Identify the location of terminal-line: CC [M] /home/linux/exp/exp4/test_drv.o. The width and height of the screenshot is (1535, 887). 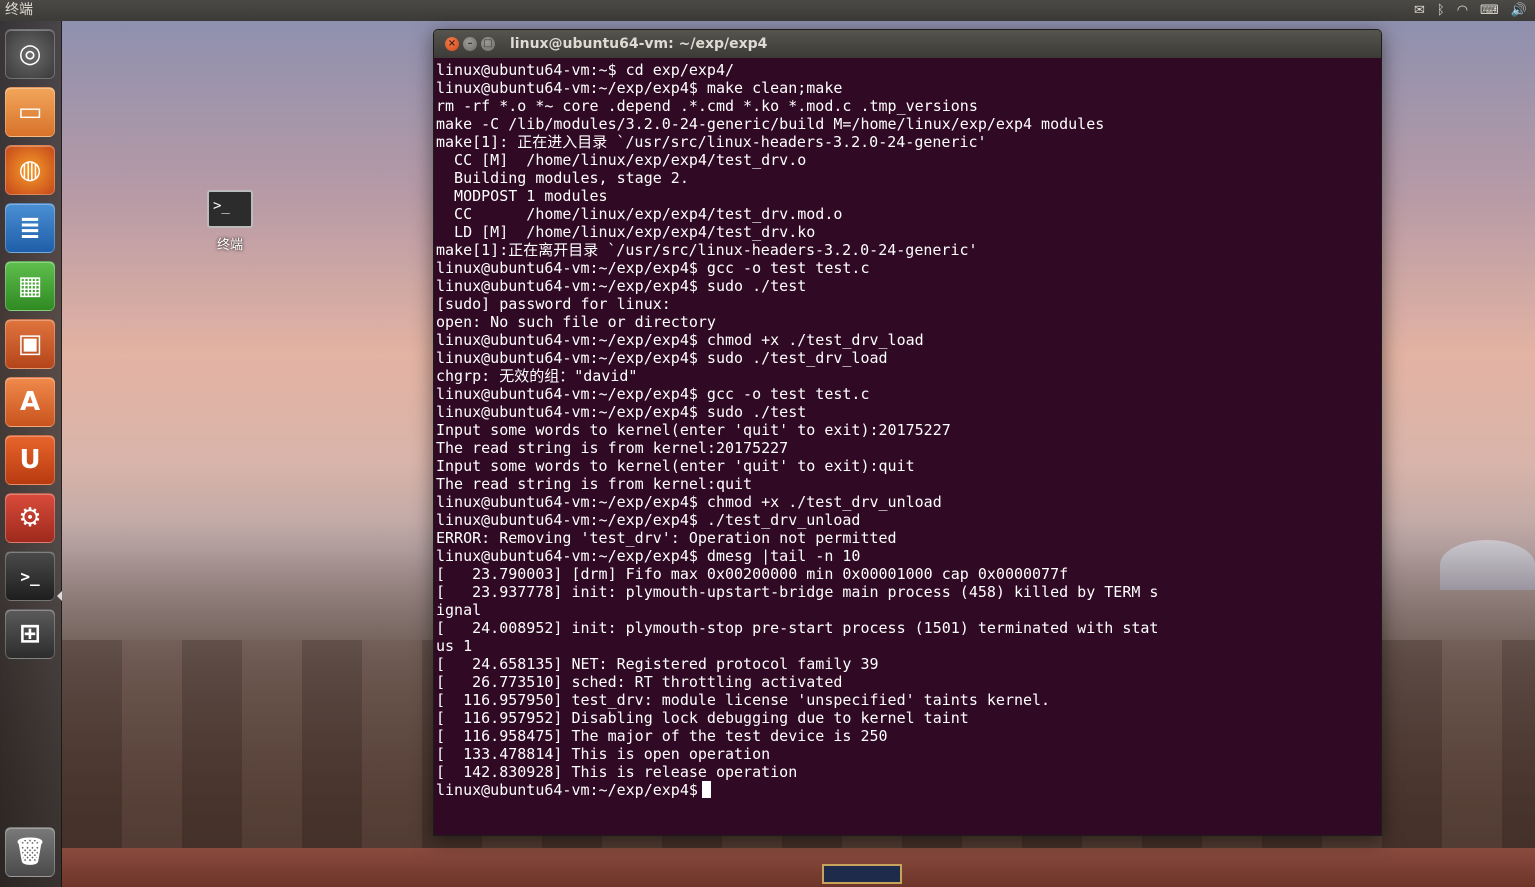
(621, 160).